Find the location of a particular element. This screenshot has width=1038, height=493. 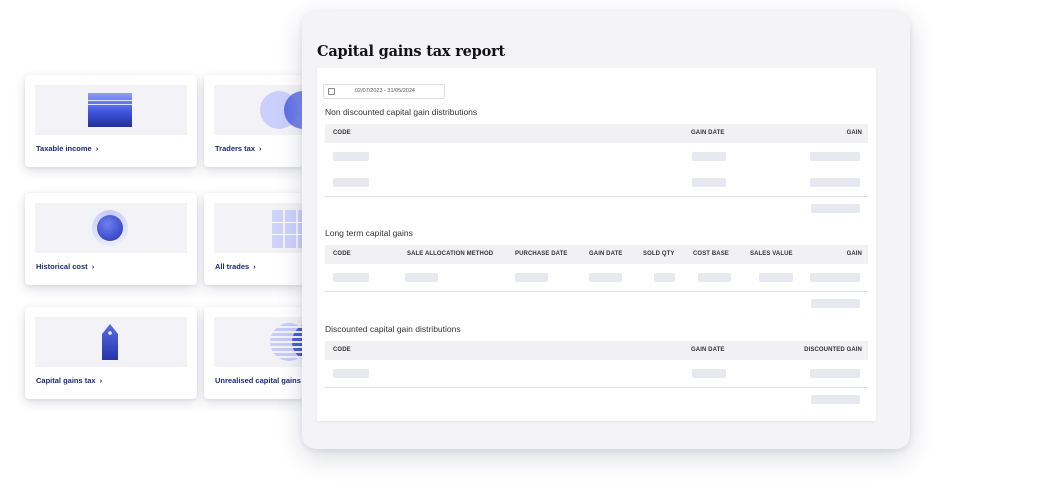

column-header: SALE ALLOCATION METHOD is located at coordinates (450, 254).